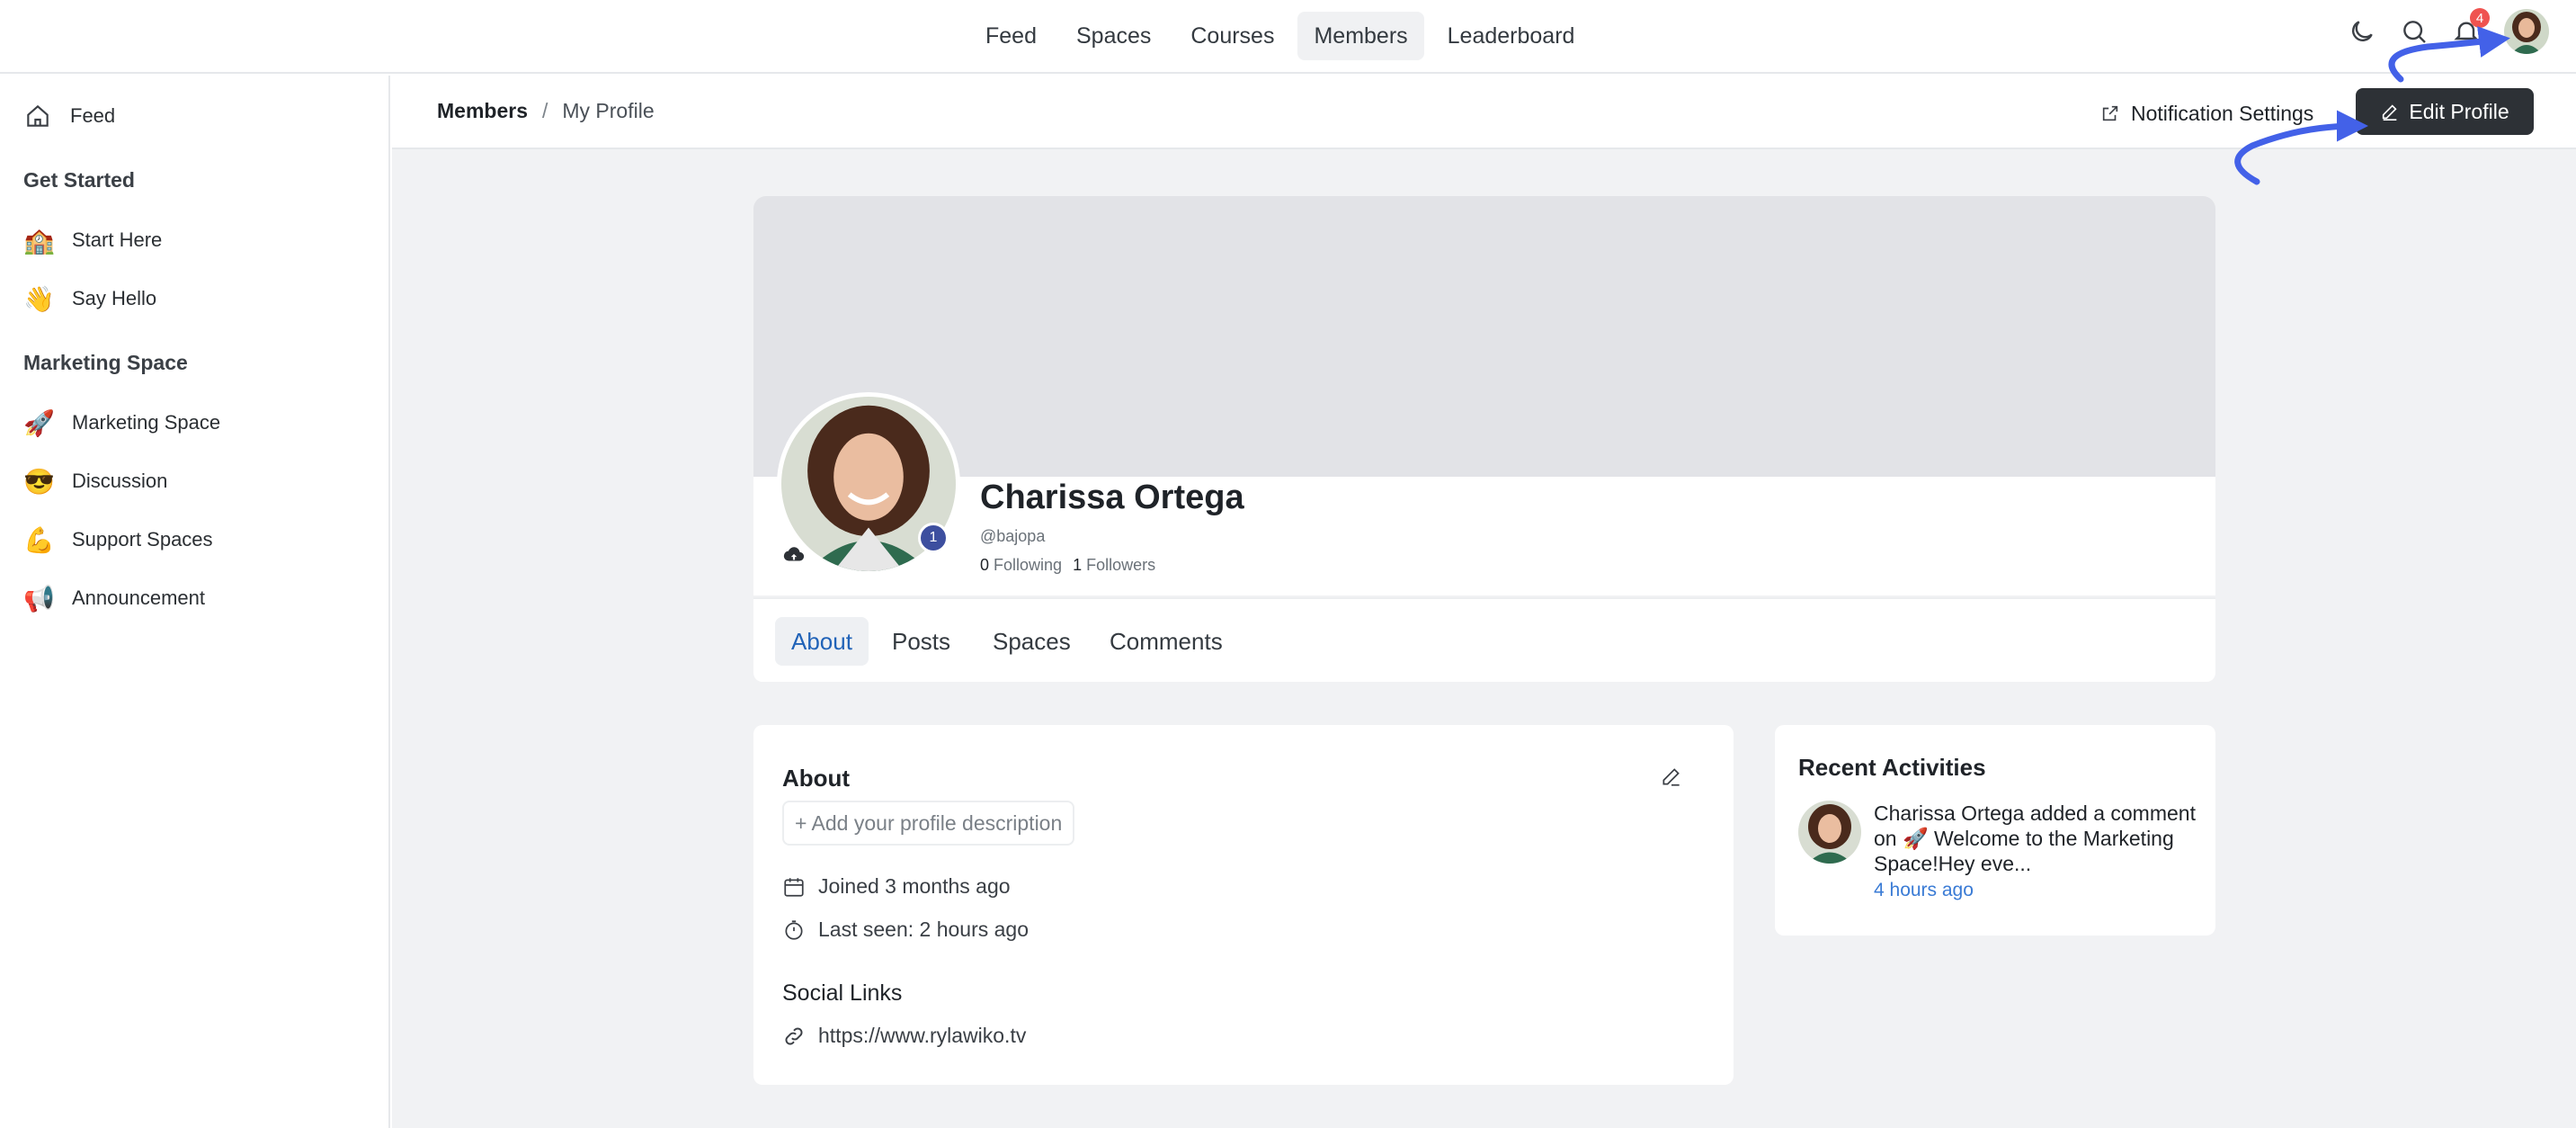 This screenshot has height=1128, width=2576. Describe the element at coordinates (985, 565) in the screenshot. I see `following-count: 0` at that location.